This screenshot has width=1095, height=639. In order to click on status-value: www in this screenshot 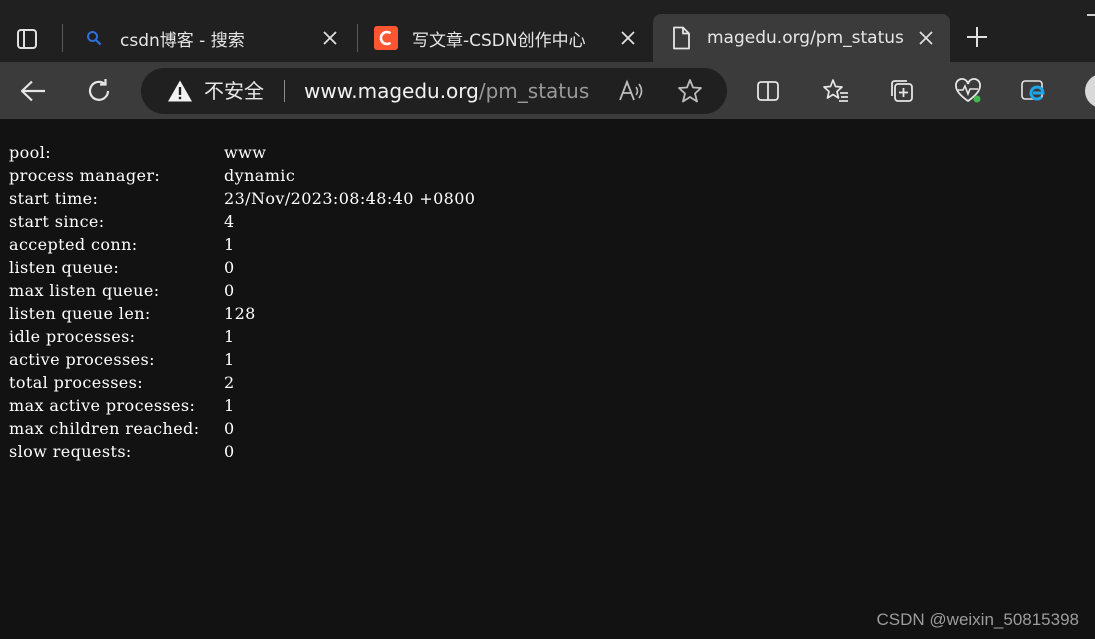, I will do `click(245, 152)`.